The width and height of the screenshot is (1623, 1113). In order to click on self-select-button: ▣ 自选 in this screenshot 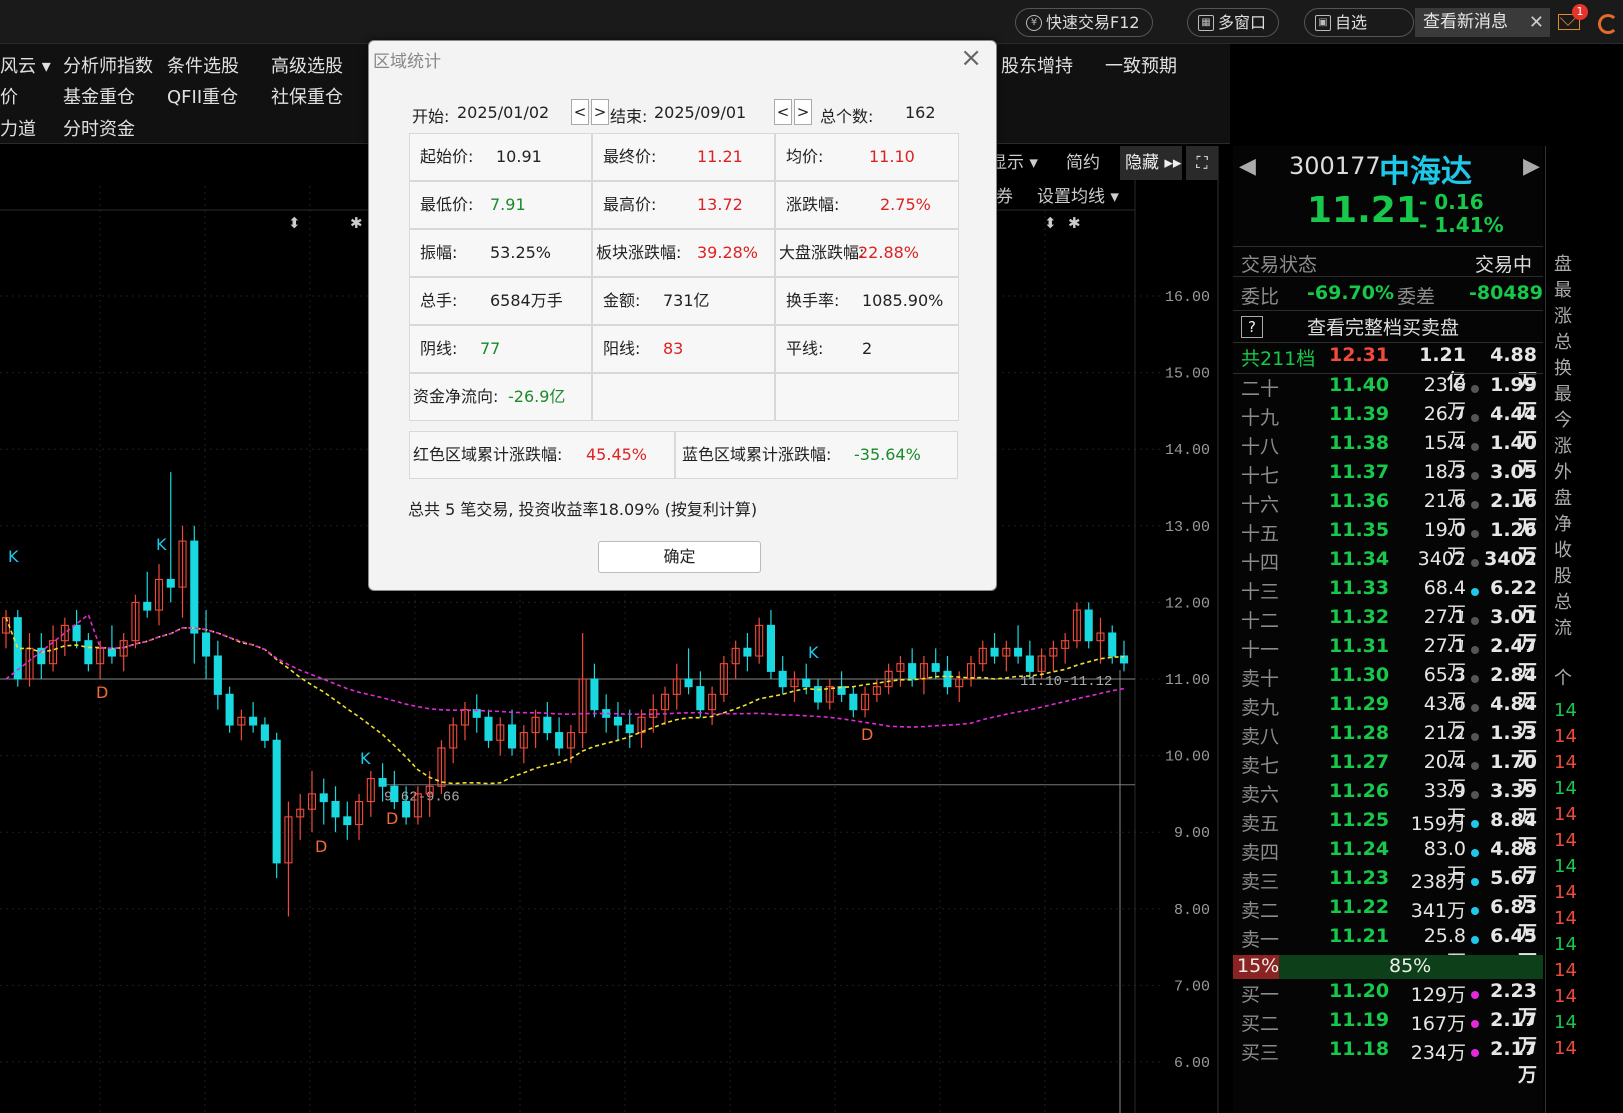, I will do `click(1359, 22)`.